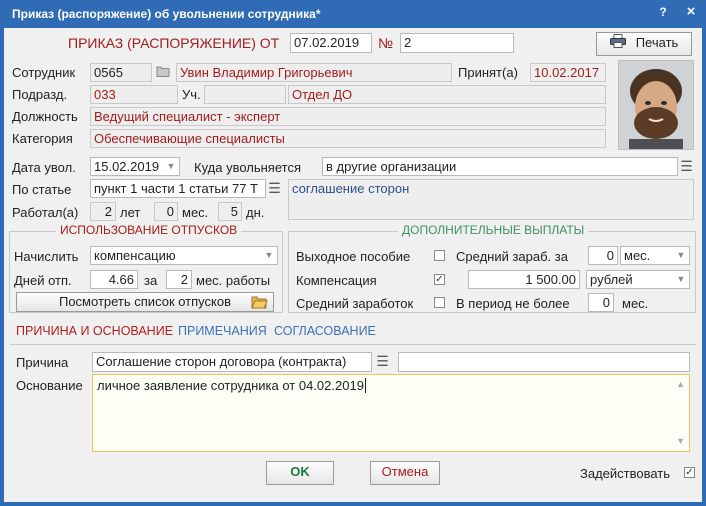 The width and height of the screenshot is (706, 506). Describe the element at coordinates (405, 473) in the screenshot. I see `cancel-button: Отмена` at that location.